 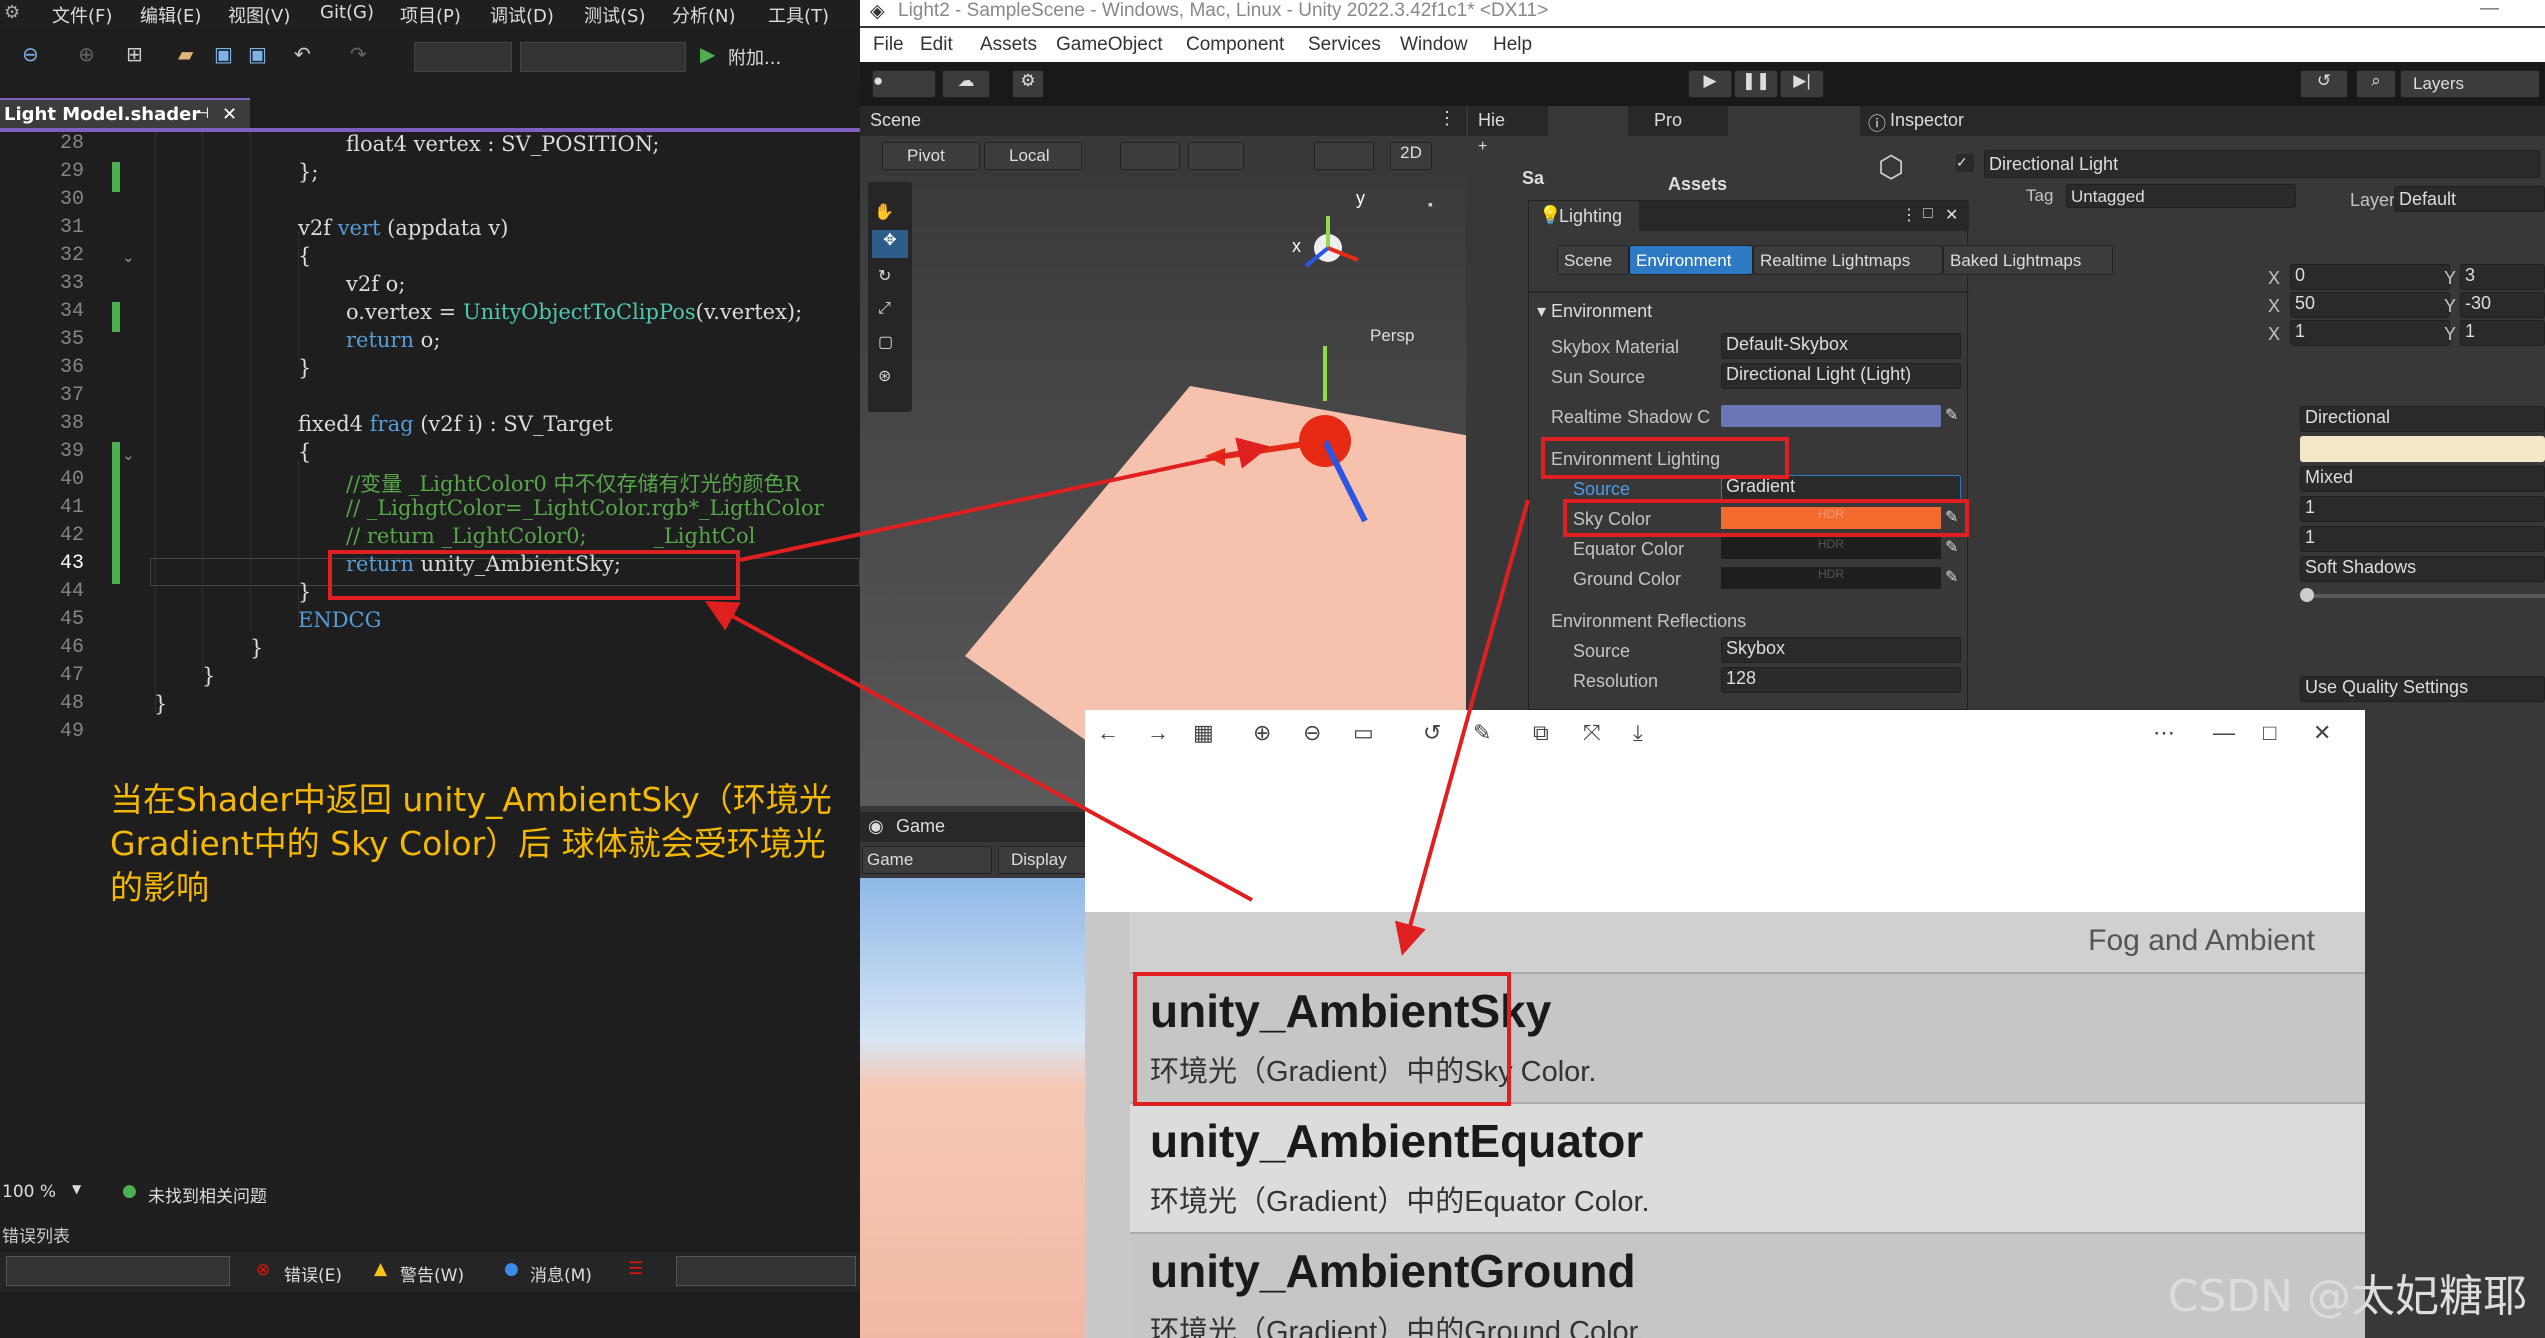 I want to click on tag-dropdown: Untagged, so click(x=2181, y=196).